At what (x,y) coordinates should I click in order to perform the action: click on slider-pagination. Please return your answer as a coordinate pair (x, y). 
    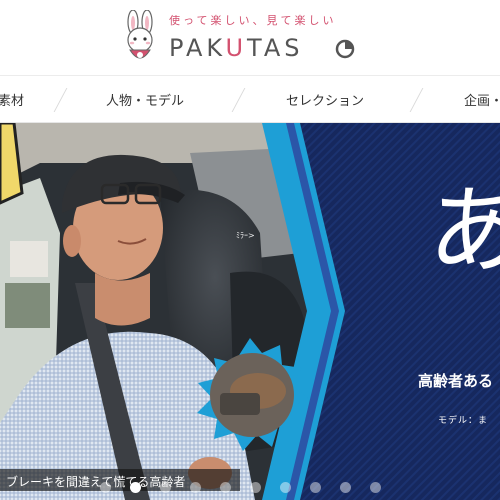
    Looking at the image, I should click on (260, 489).